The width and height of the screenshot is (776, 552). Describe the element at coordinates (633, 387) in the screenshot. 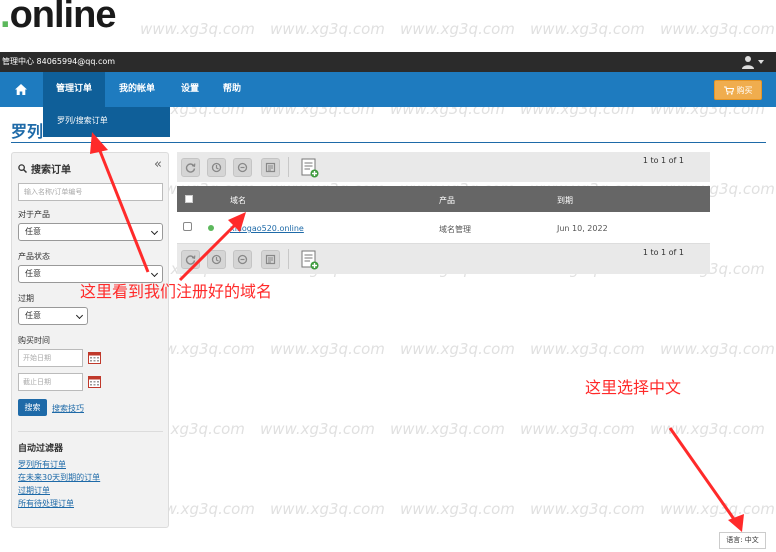

I see `annotation-language-note: 这里选择中文` at that location.